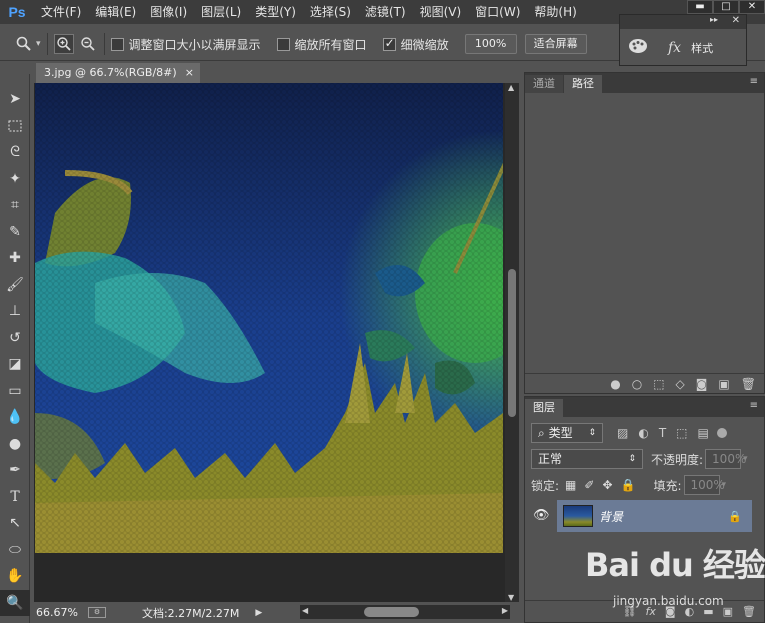  Describe the element at coordinates (497, 12) in the screenshot. I see `menu-window: 窗口(W)` at that location.